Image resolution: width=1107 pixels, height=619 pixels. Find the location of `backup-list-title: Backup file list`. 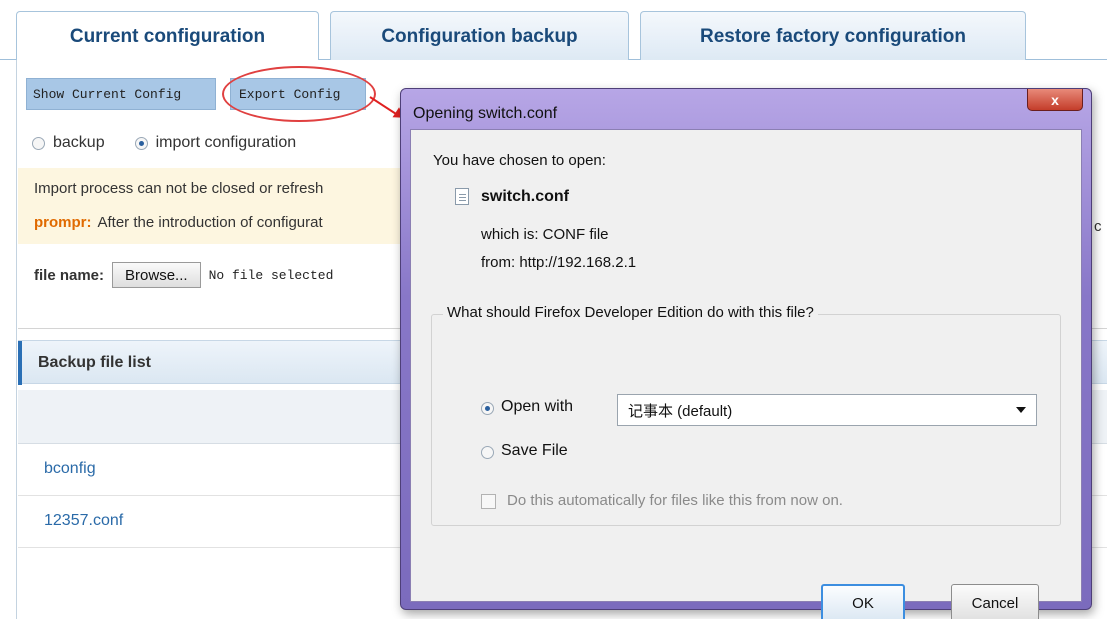

backup-list-title: Backup file list is located at coordinates (94, 362).